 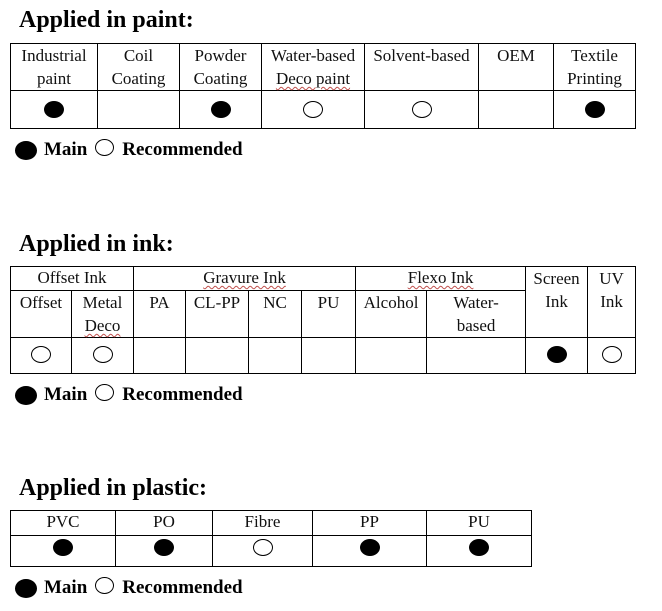 I want to click on ink-legend: Main Recommended, so click(x=129, y=394).